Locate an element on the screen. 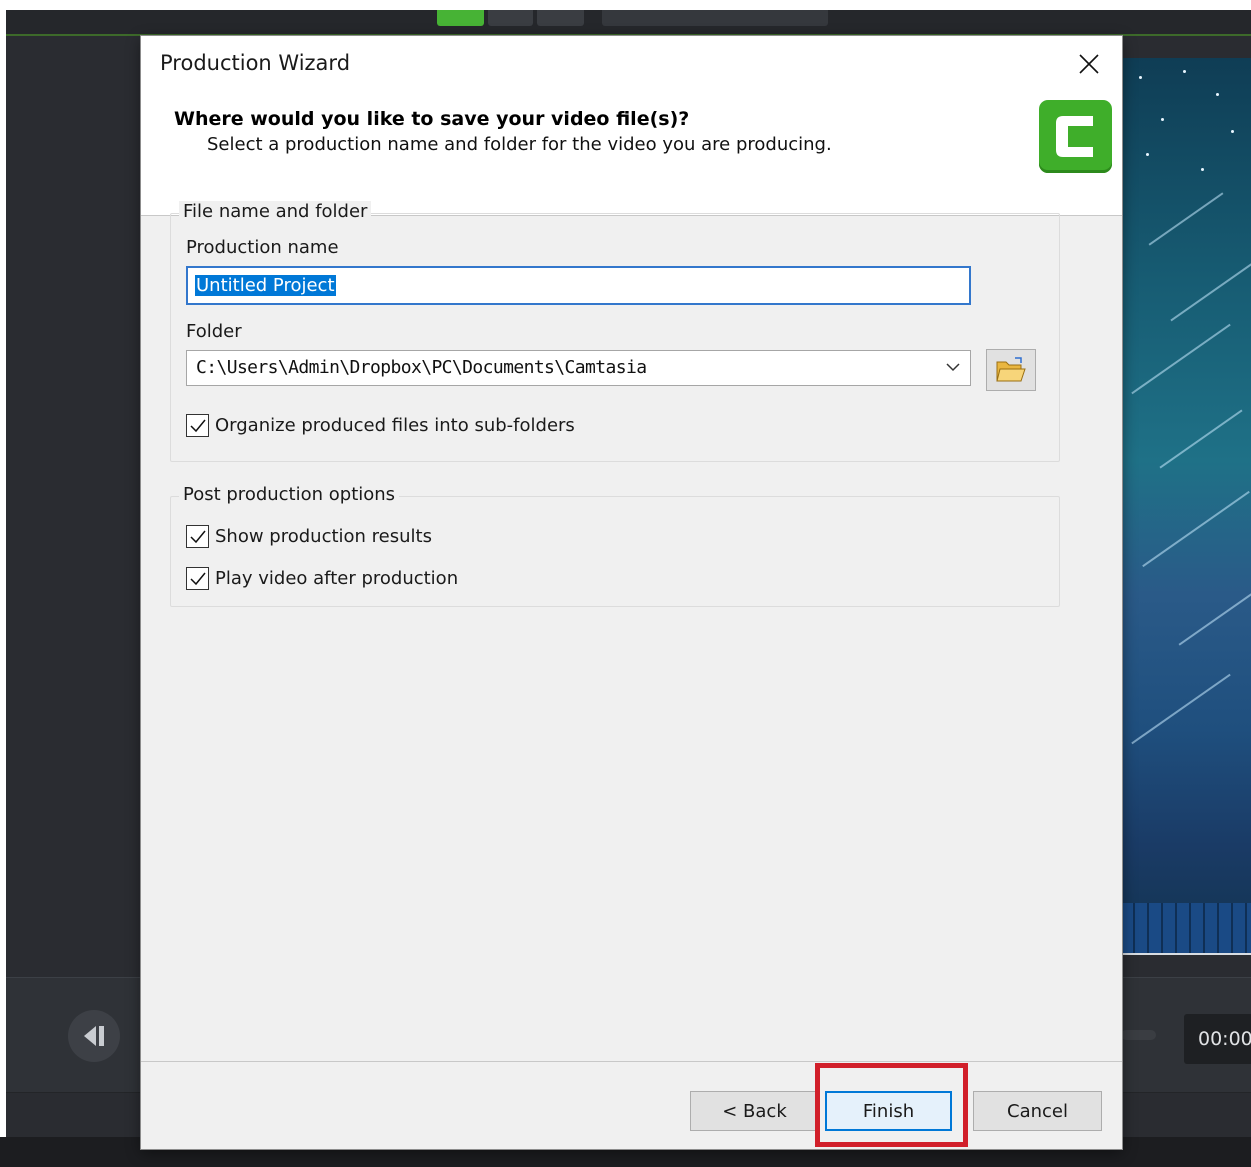 The width and height of the screenshot is (1251, 1167). browse-folder-button is located at coordinates (1011, 370).